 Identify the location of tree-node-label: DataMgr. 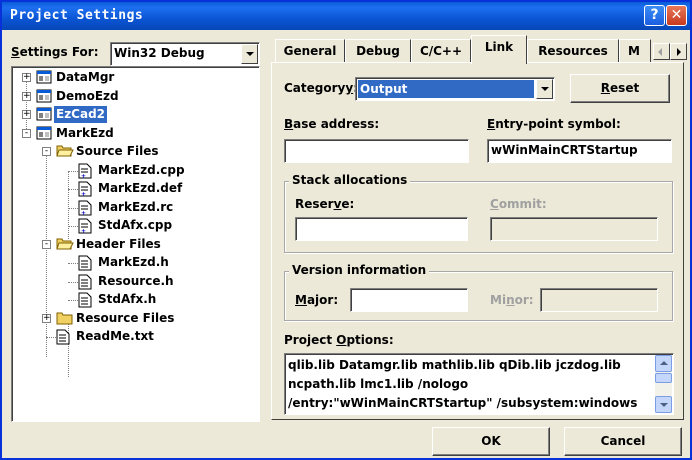
(85, 77).